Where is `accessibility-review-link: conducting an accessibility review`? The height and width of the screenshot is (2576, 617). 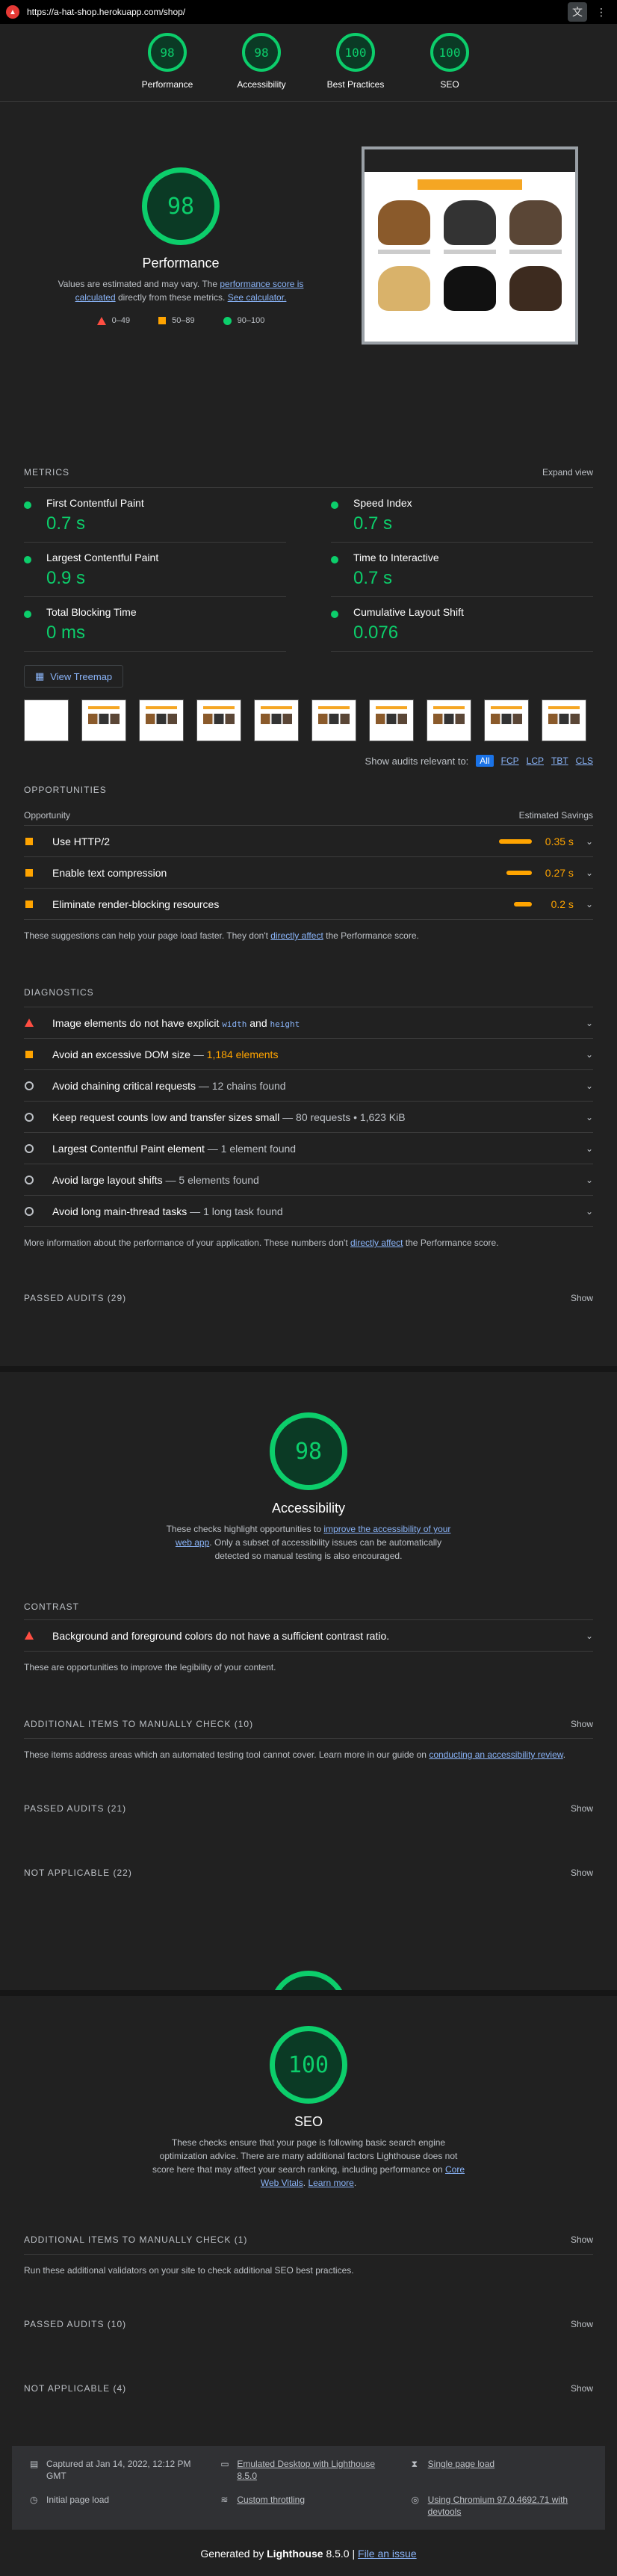 accessibility-review-link: conducting an accessibility review is located at coordinates (496, 1755).